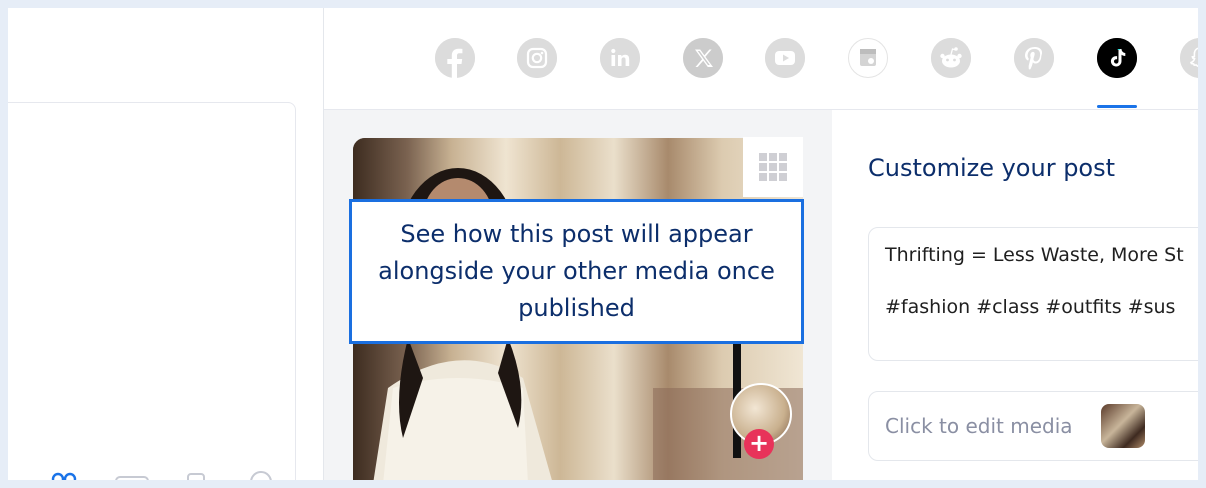 The height and width of the screenshot is (488, 1206). Describe the element at coordinates (759, 444) in the screenshot. I see `add-icon: +` at that location.